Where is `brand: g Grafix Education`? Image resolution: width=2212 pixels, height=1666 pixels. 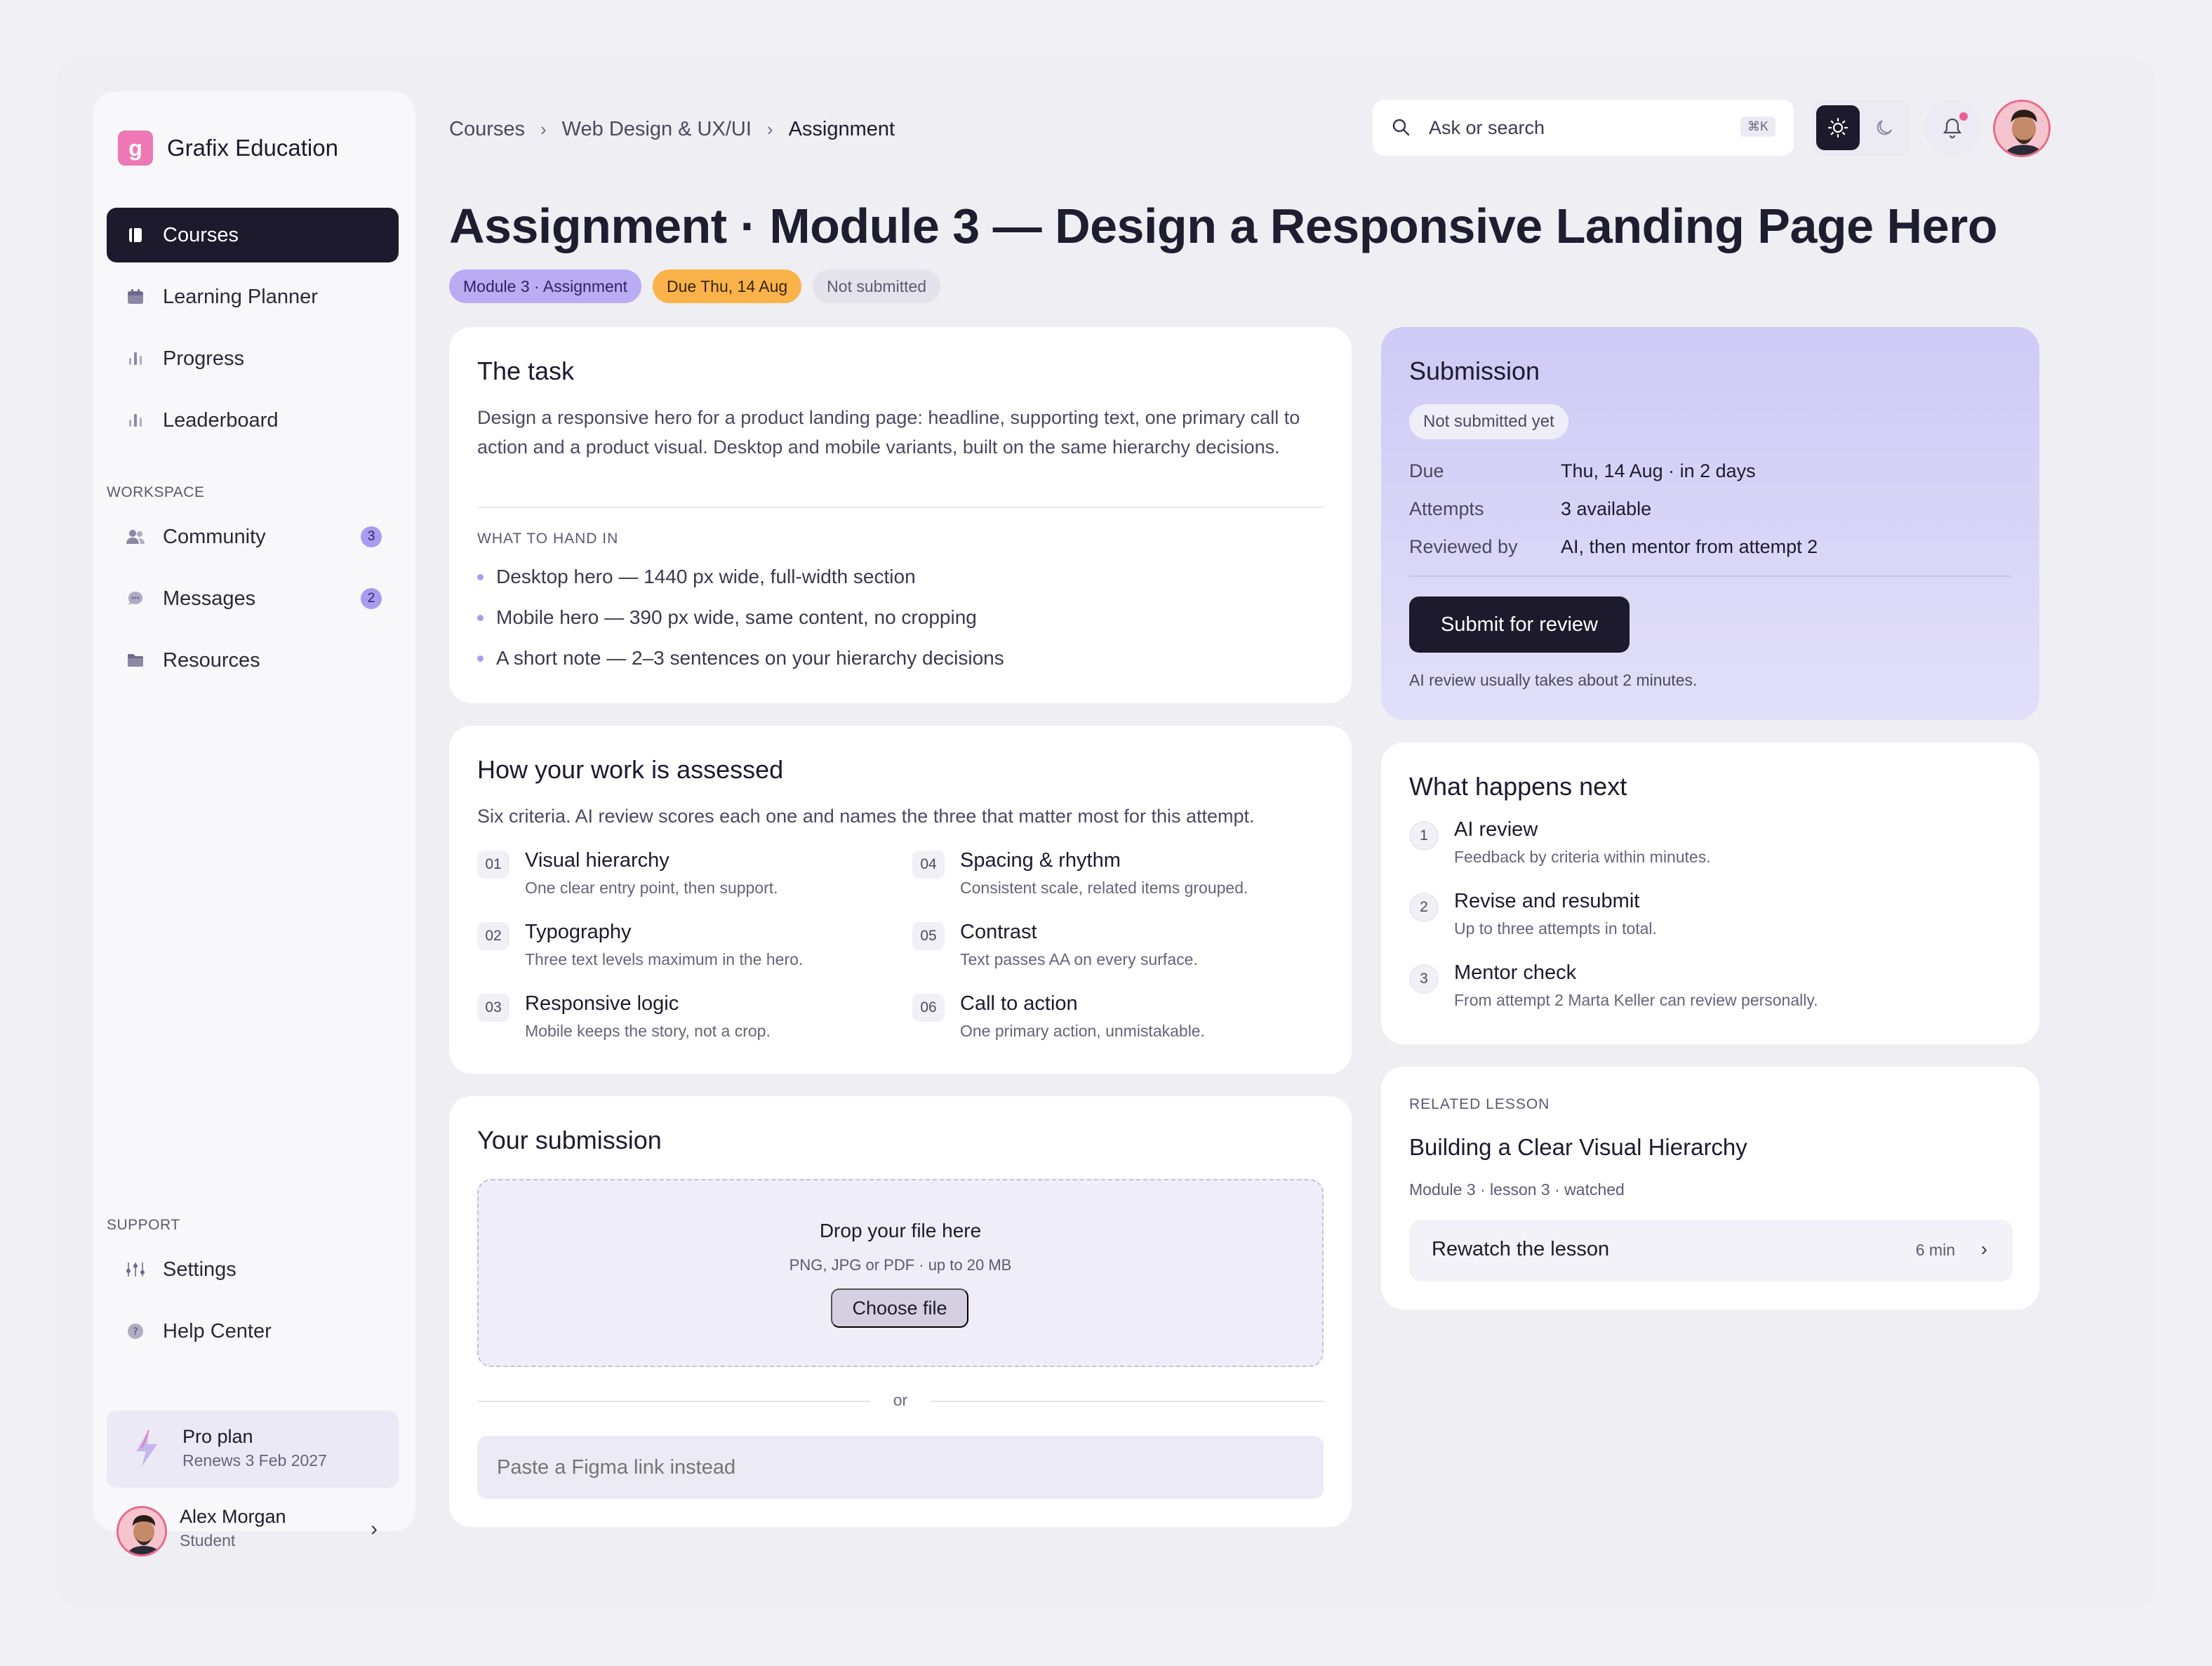
brand: g Grafix Education is located at coordinates (228, 148).